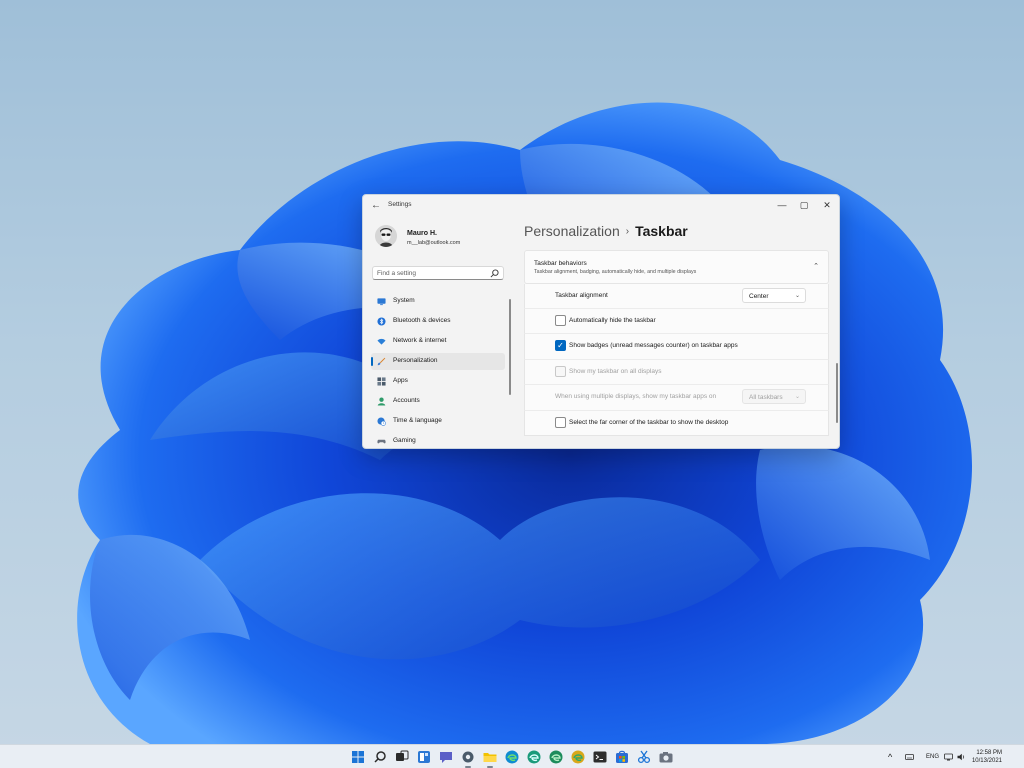 This screenshot has height=768, width=1024. What do you see at coordinates (381, 341) in the screenshot?
I see `wifi-icon` at bounding box center [381, 341].